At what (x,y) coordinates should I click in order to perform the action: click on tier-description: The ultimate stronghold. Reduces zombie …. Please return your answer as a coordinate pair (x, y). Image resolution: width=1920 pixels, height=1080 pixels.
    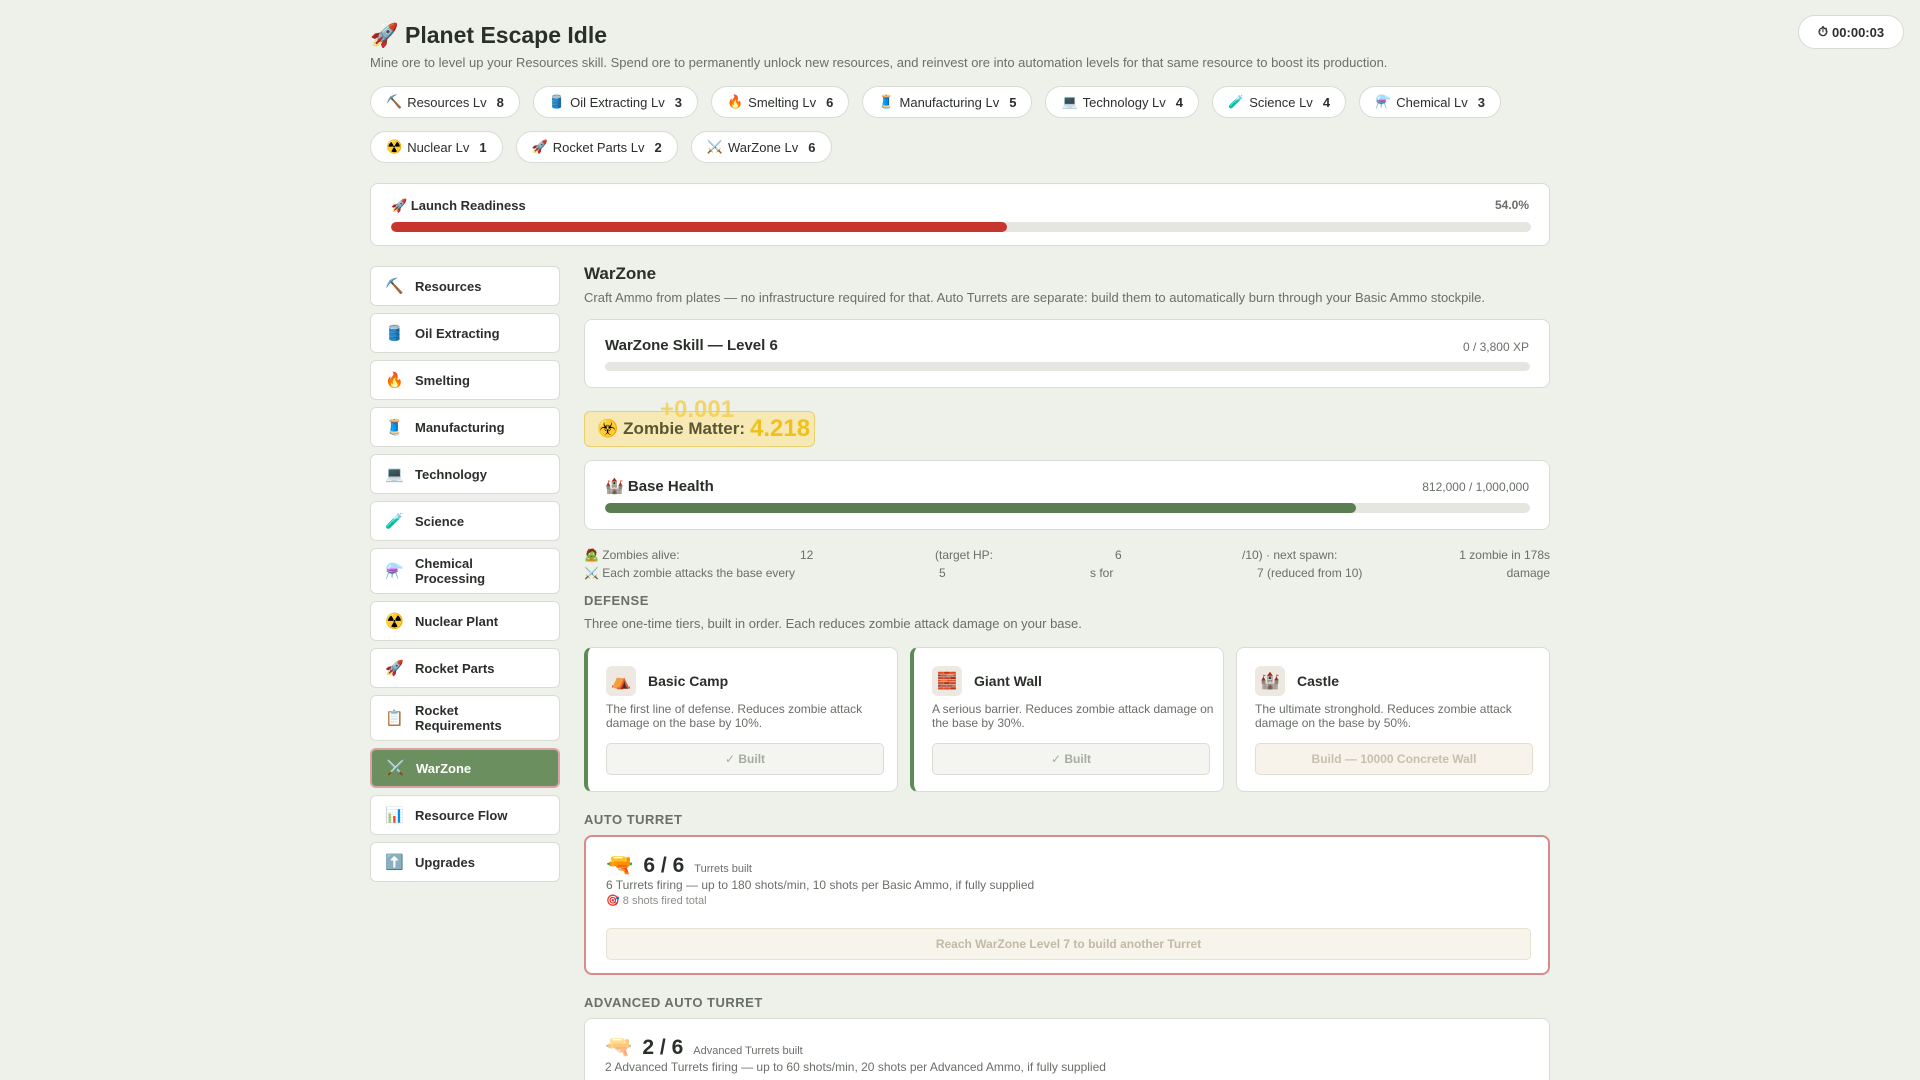
    Looking at the image, I should click on (1383, 716).